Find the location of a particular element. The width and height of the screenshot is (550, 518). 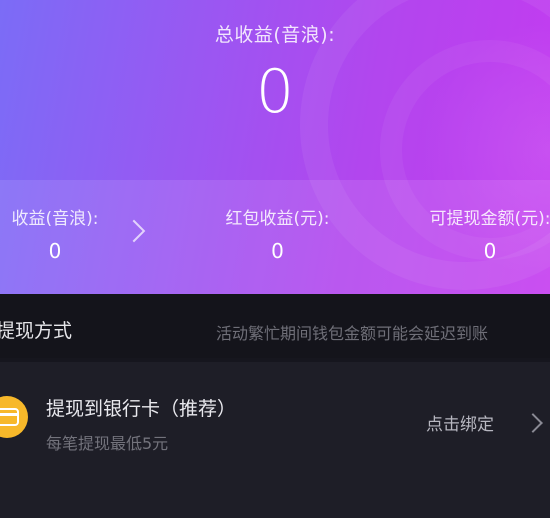

total-earnings-value: 0 is located at coordinates (275, 92).